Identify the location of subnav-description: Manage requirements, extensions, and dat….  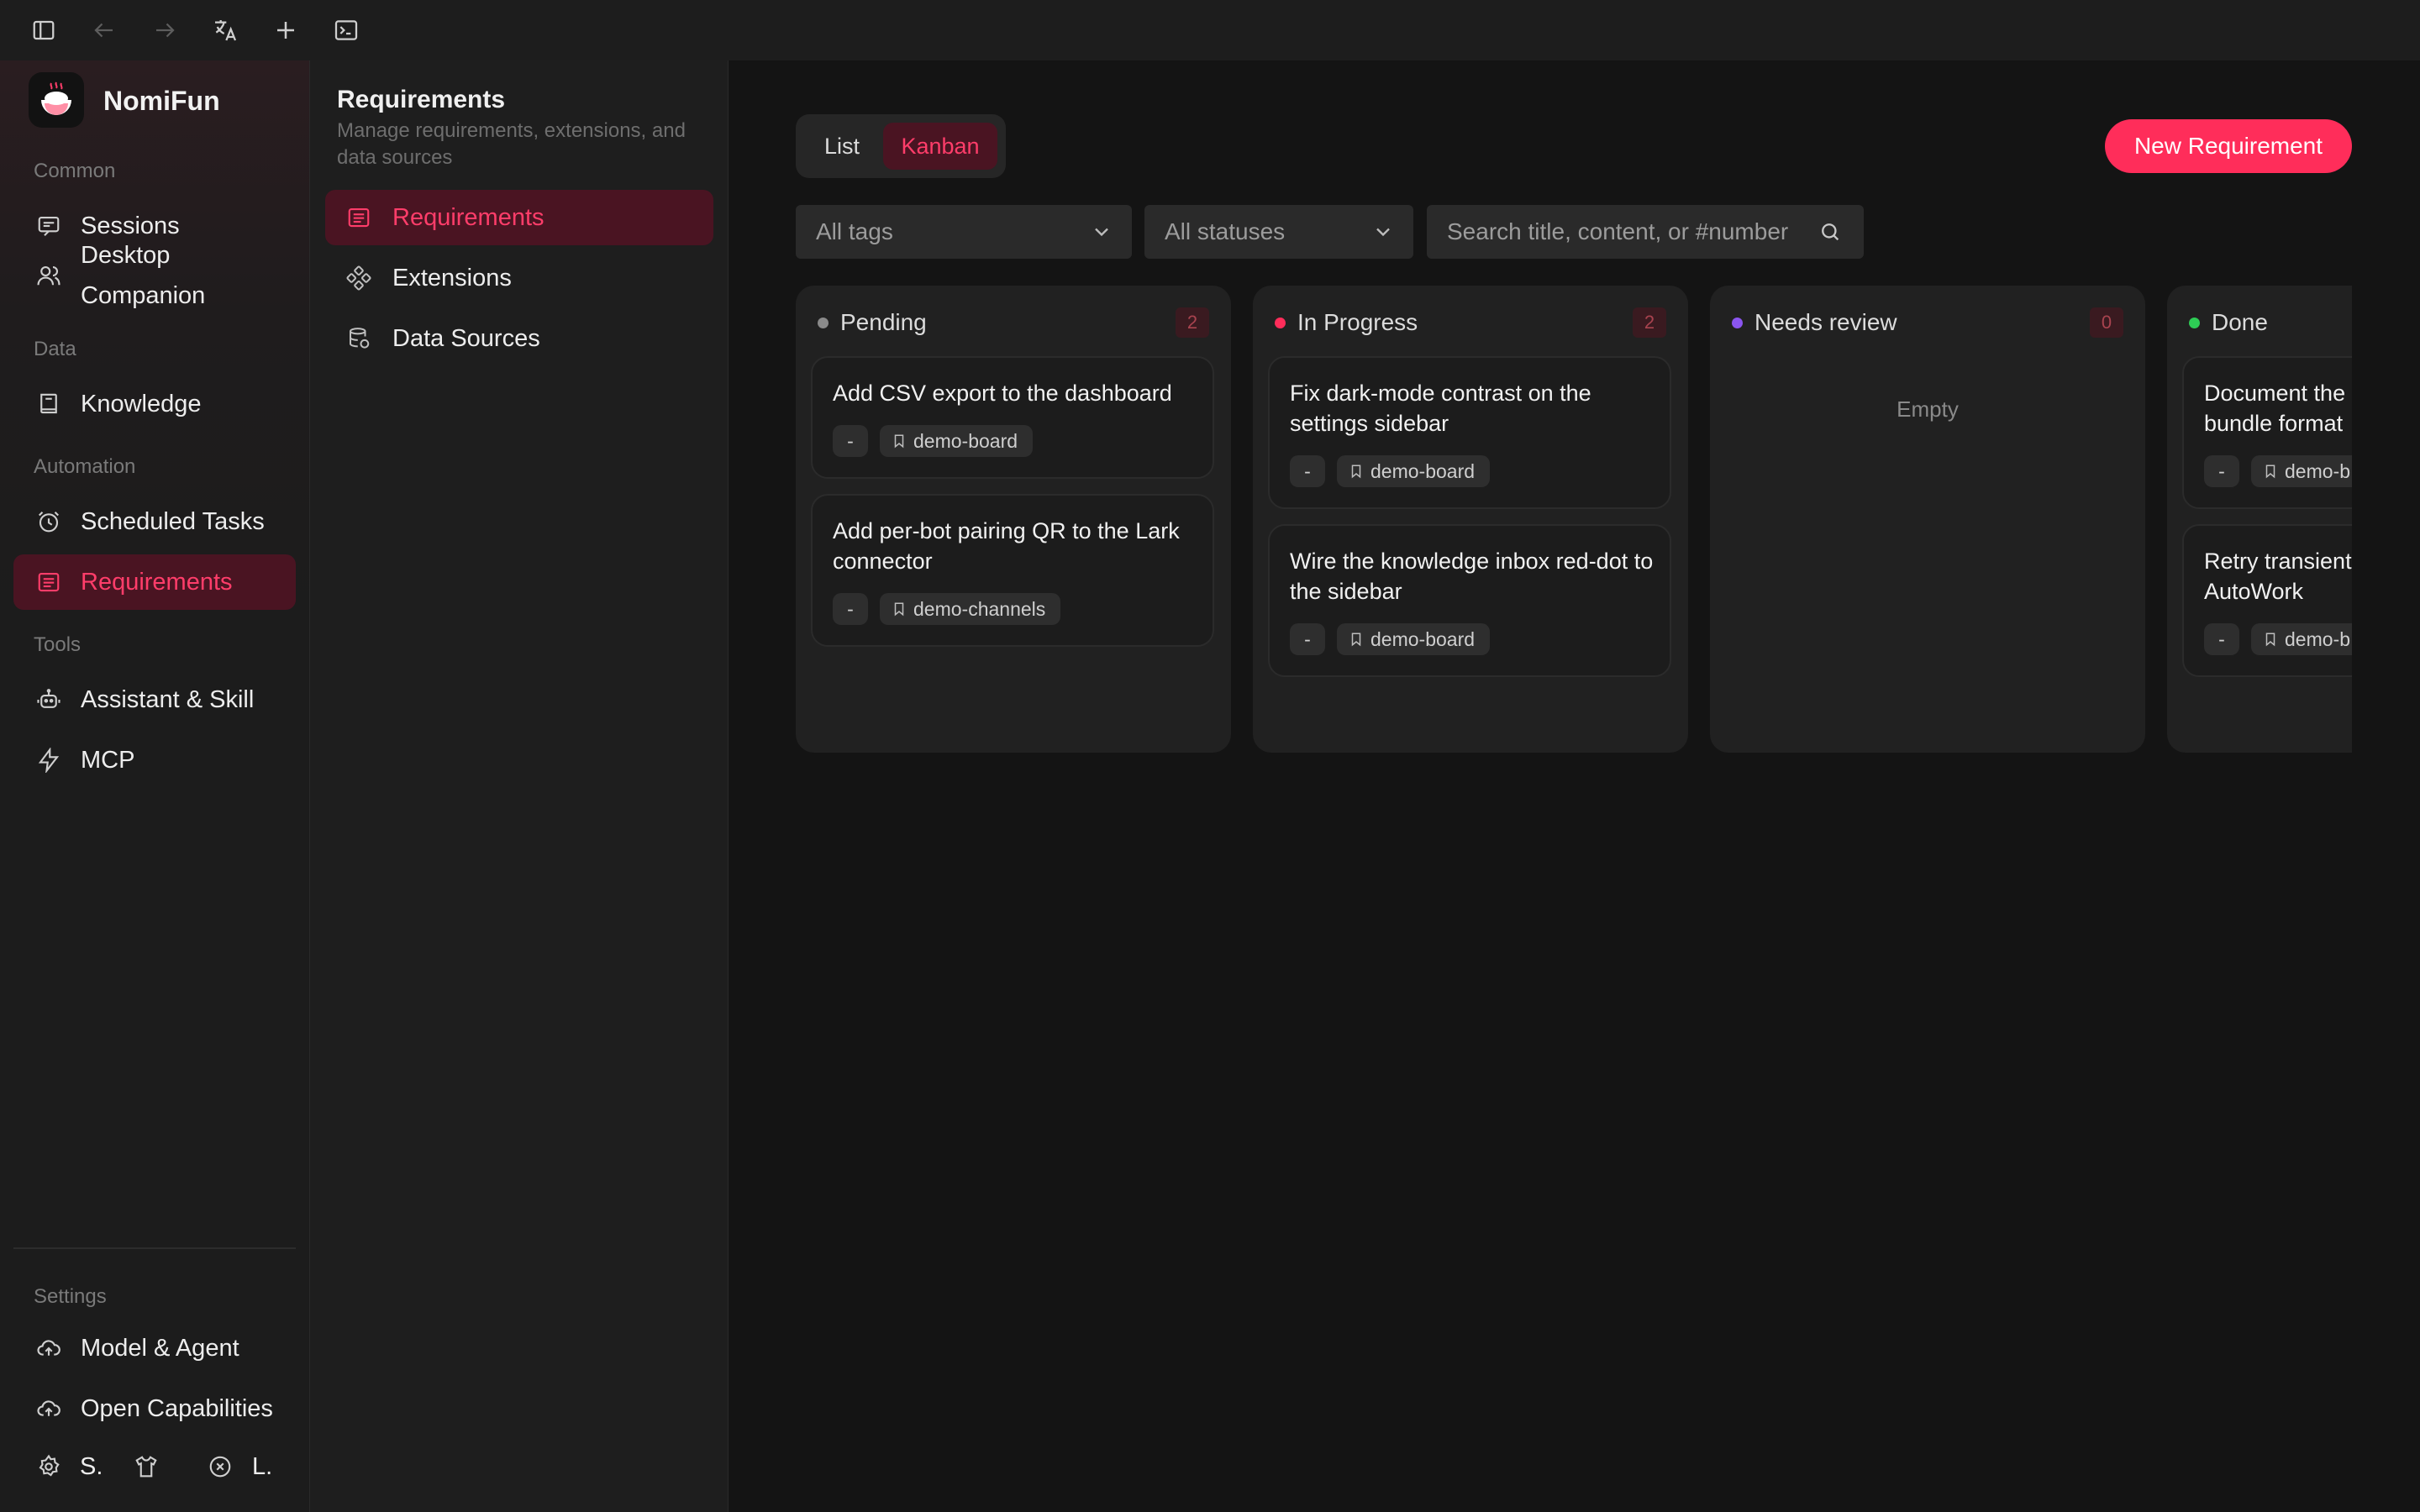
(511, 144).